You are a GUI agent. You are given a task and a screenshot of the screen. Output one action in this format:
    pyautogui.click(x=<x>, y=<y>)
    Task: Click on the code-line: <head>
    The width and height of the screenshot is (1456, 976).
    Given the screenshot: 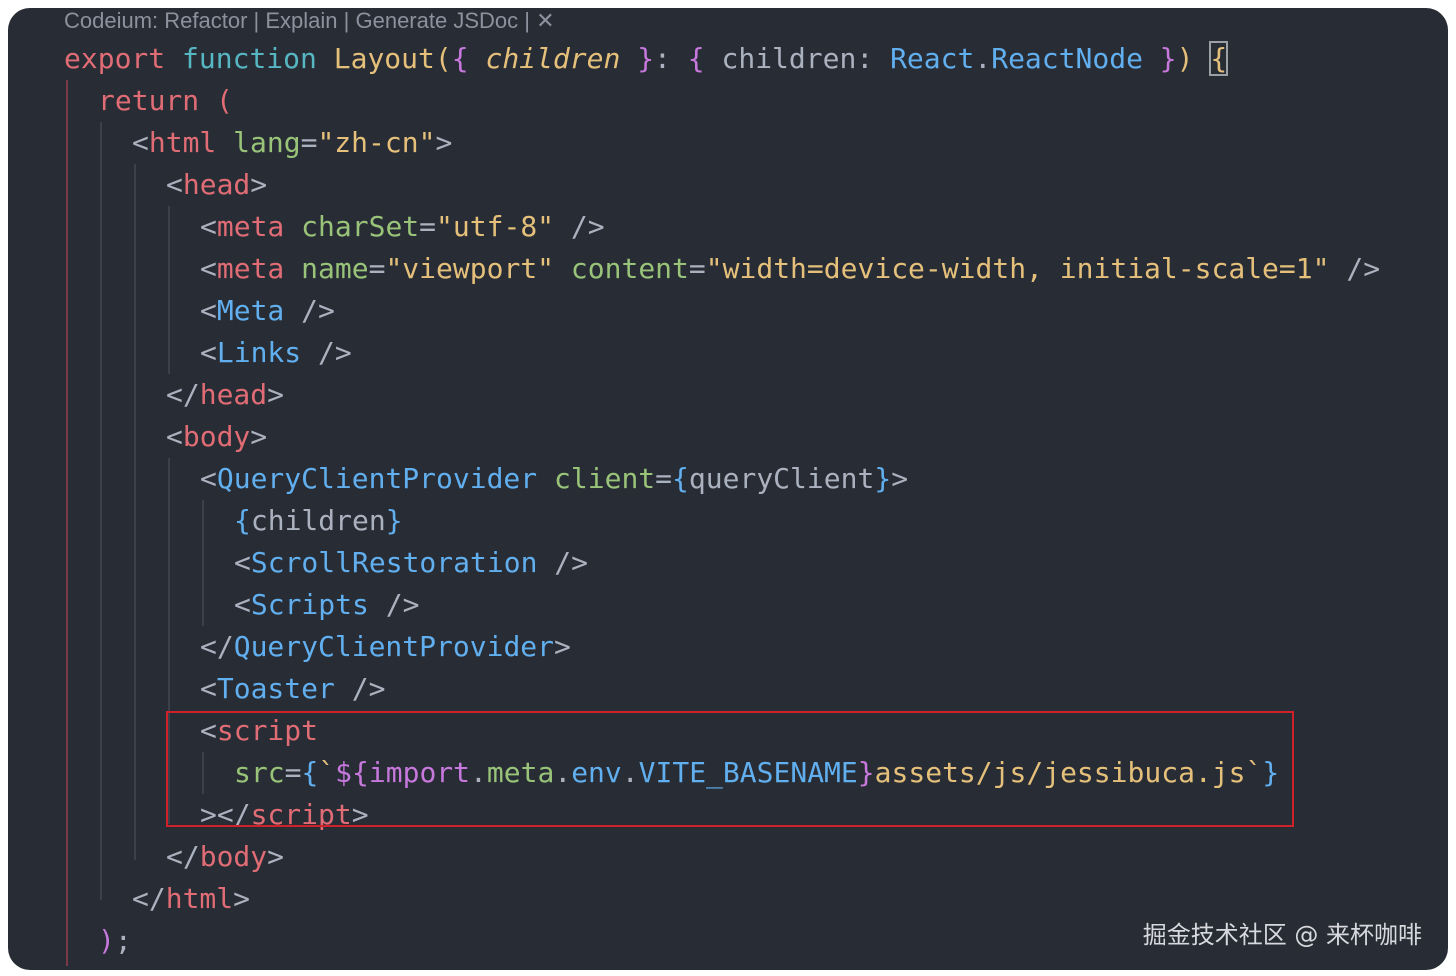 What is the action you would take?
    pyautogui.click(x=216, y=185)
    